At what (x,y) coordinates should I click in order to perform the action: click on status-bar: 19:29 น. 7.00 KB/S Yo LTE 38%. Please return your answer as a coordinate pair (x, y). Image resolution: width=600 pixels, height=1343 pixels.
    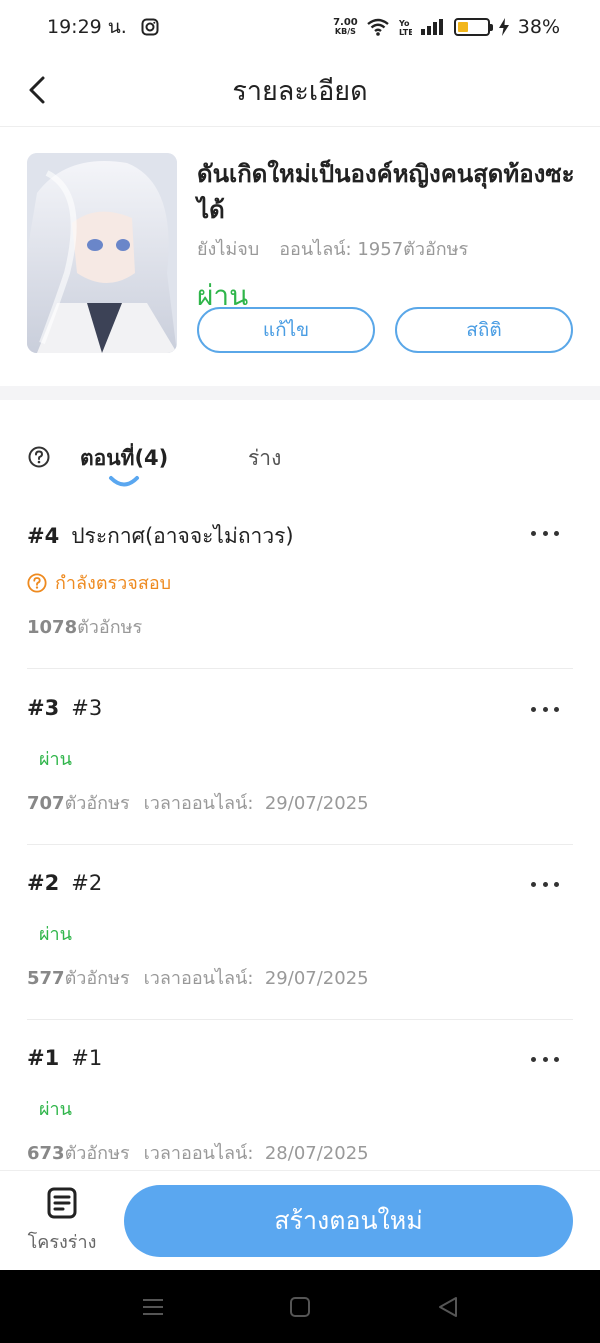
    Looking at the image, I should click on (300, 27).